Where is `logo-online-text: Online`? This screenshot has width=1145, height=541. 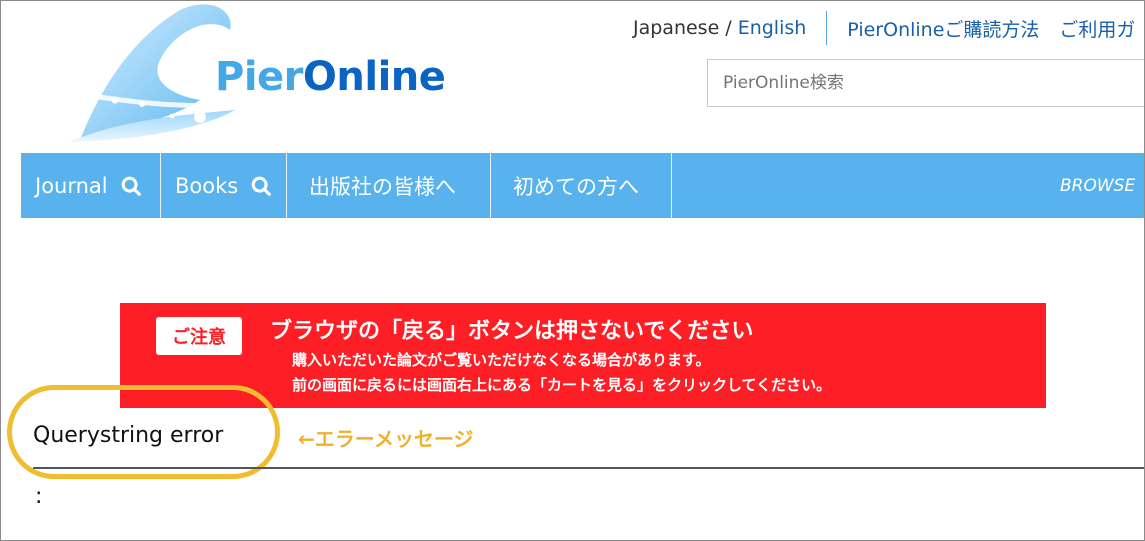
logo-online-text: Online is located at coordinates (374, 77).